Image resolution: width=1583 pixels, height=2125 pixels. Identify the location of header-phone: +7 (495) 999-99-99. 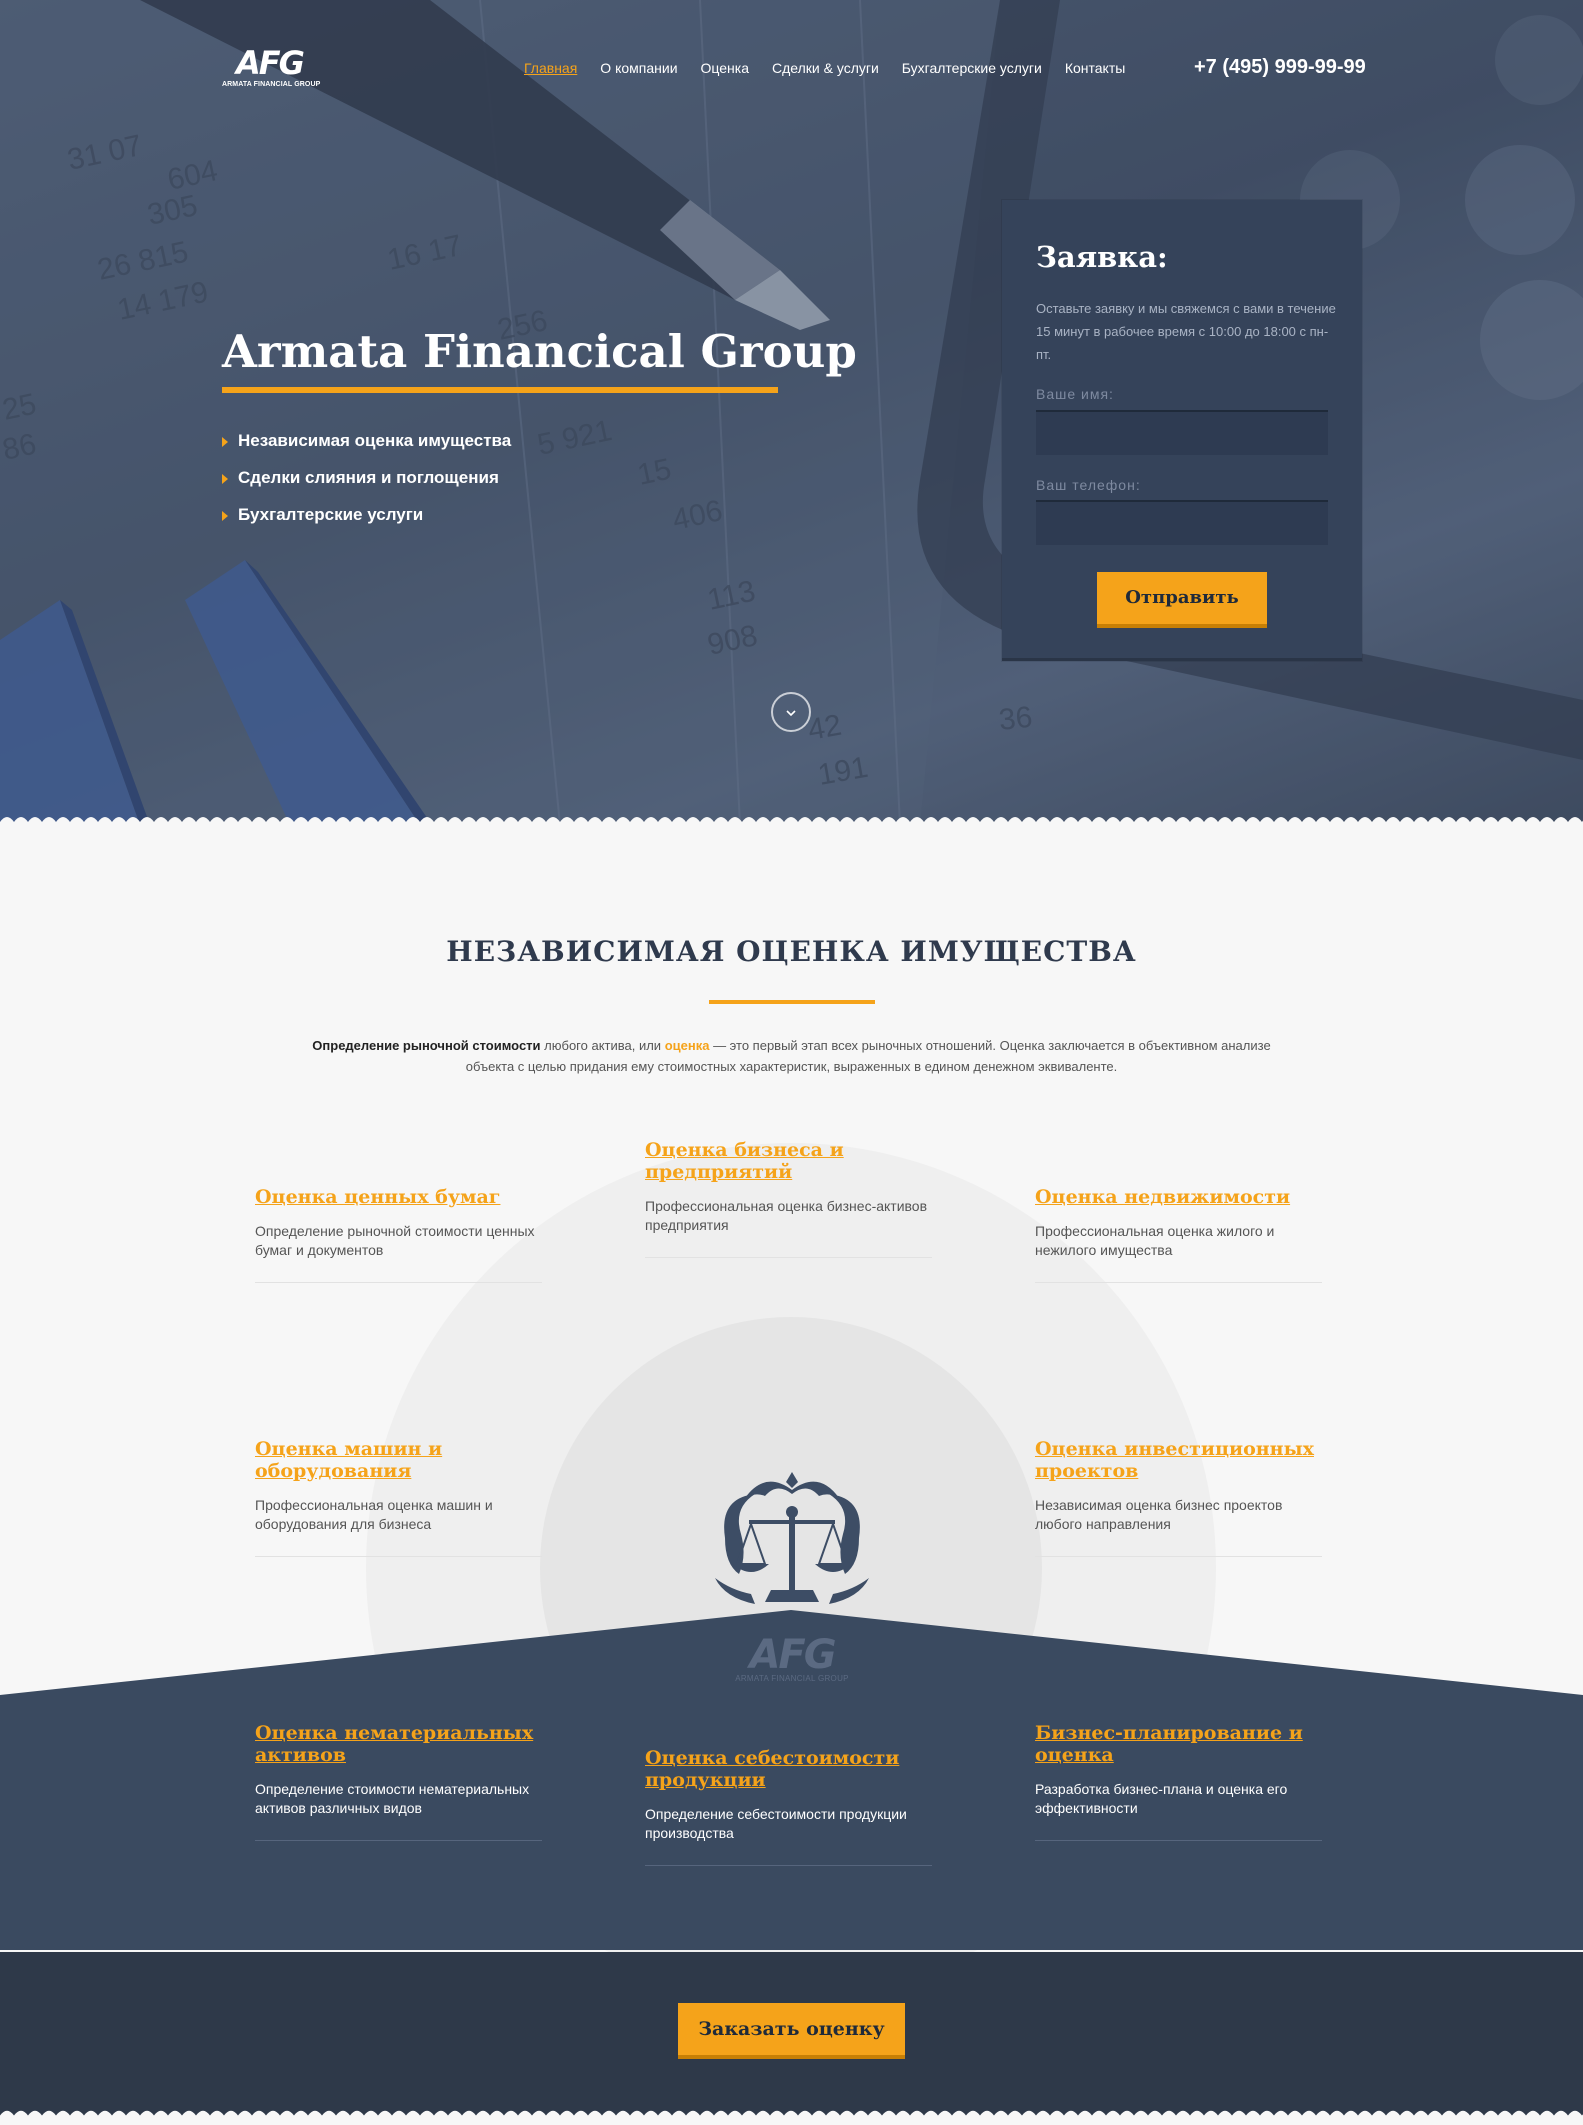
(1280, 67).